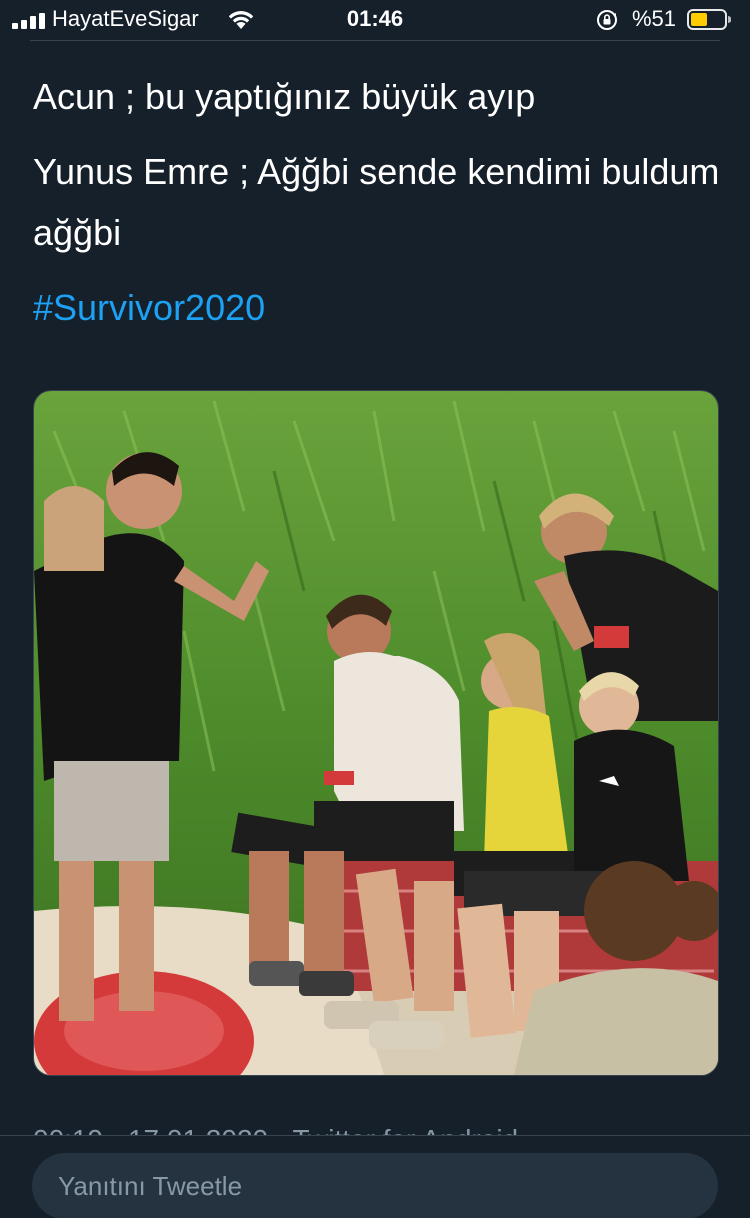 This screenshot has height=1218, width=750. What do you see at coordinates (375, 20) in the screenshot?
I see `status-bar: HayatEveSigar 01:46 %51` at bounding box center [375, 20].